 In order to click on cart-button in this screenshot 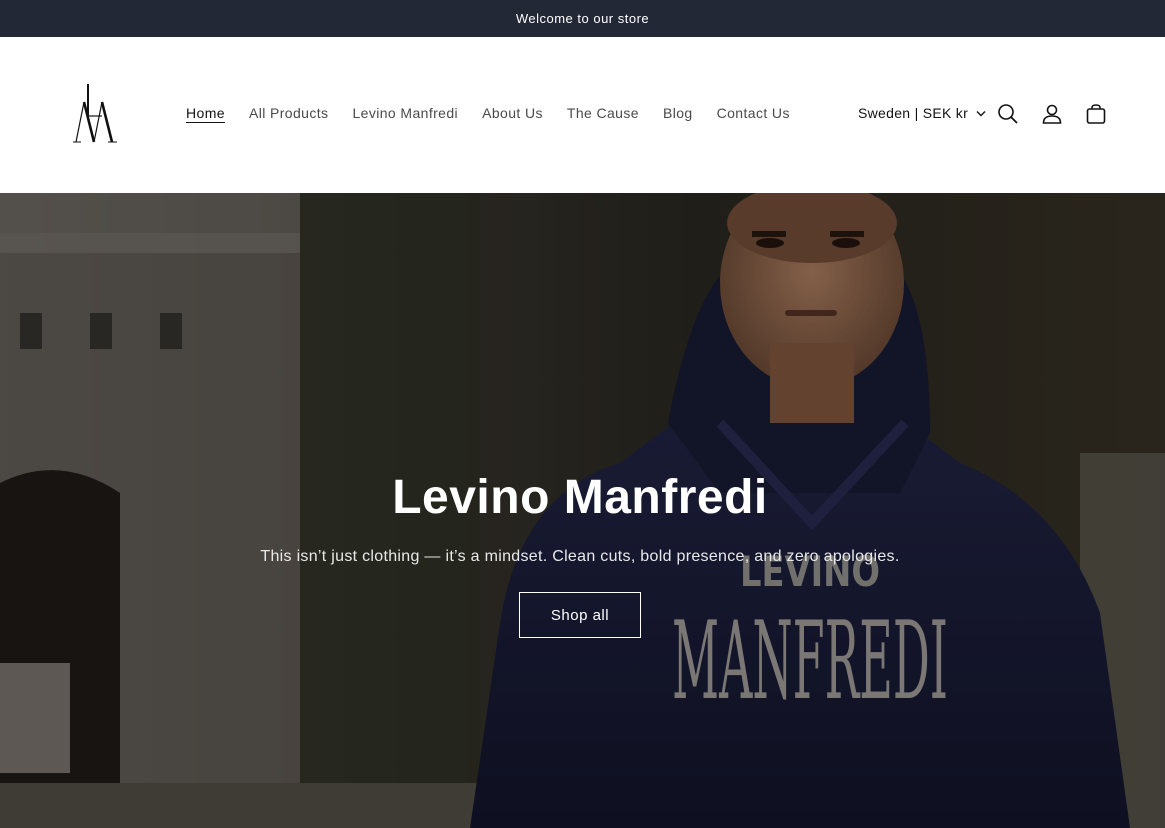, I will do `click(1096, 114)`.